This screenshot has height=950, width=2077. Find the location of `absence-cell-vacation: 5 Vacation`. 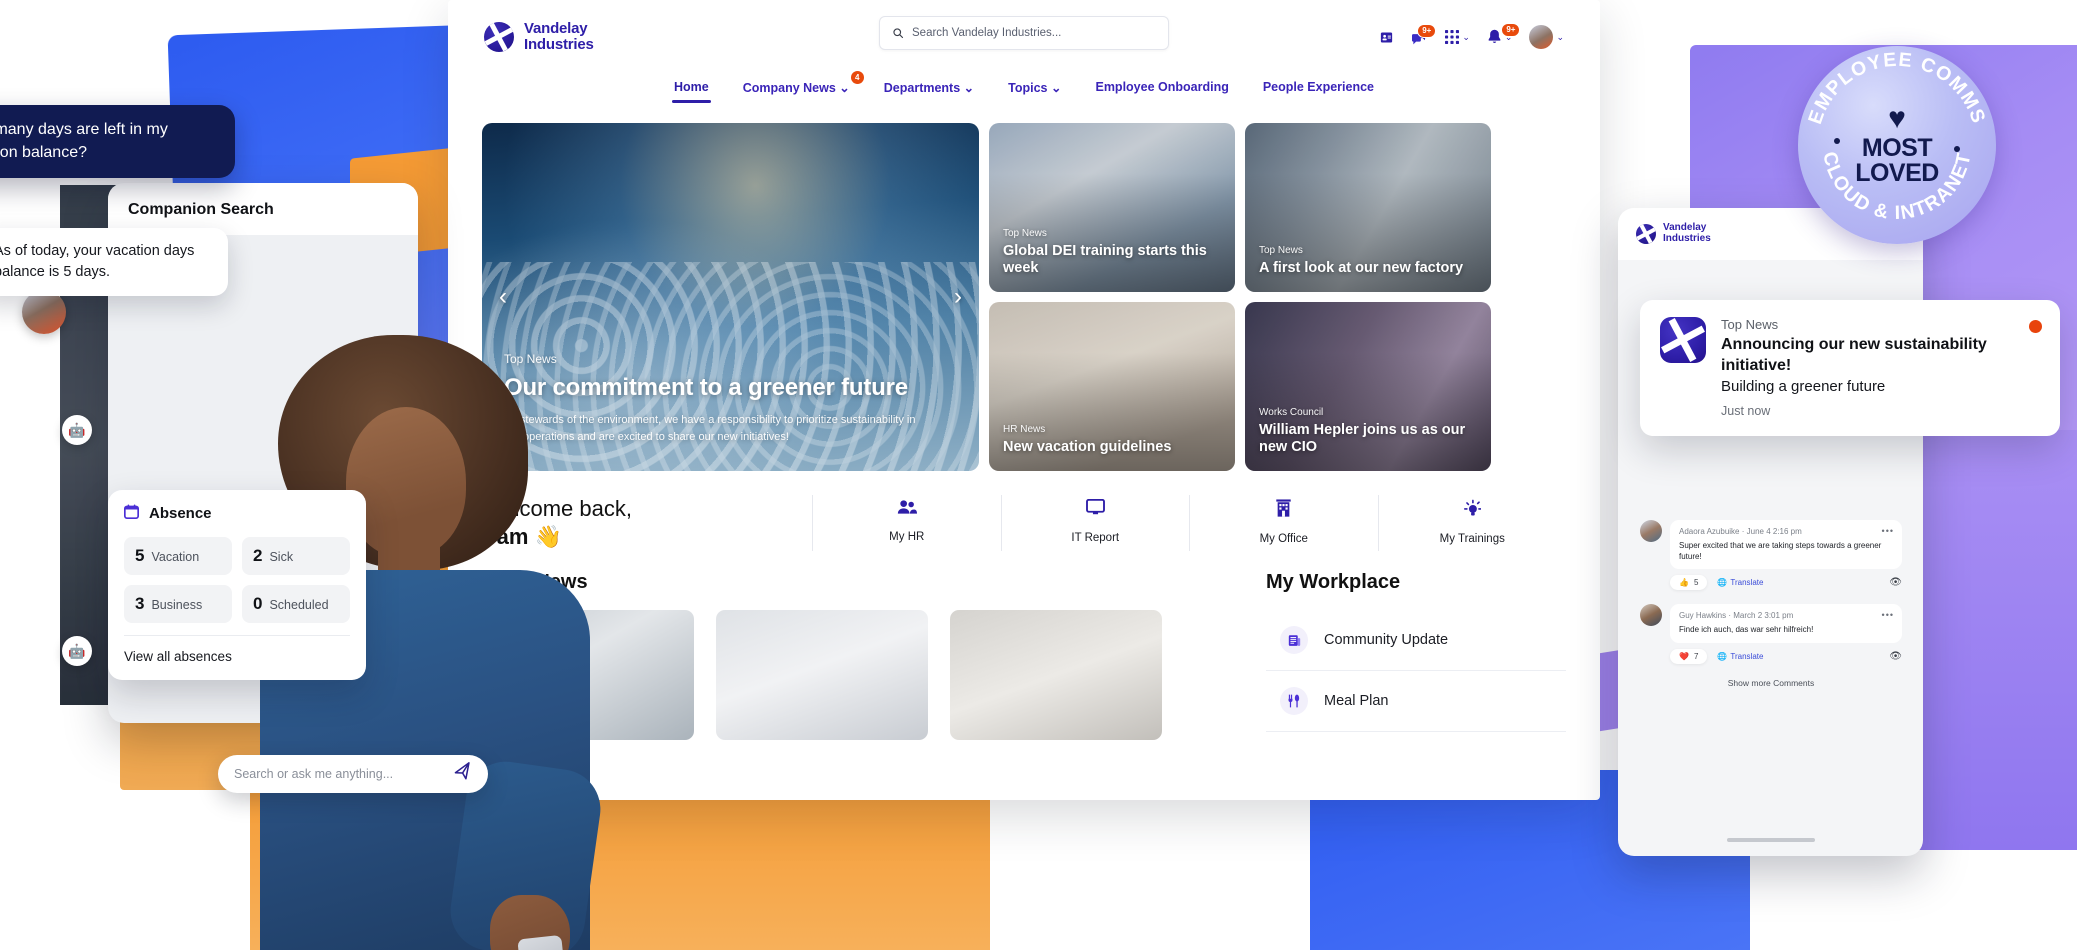

absence-cell-vacation: 5 Vacation is located at coordinates (178, 556).